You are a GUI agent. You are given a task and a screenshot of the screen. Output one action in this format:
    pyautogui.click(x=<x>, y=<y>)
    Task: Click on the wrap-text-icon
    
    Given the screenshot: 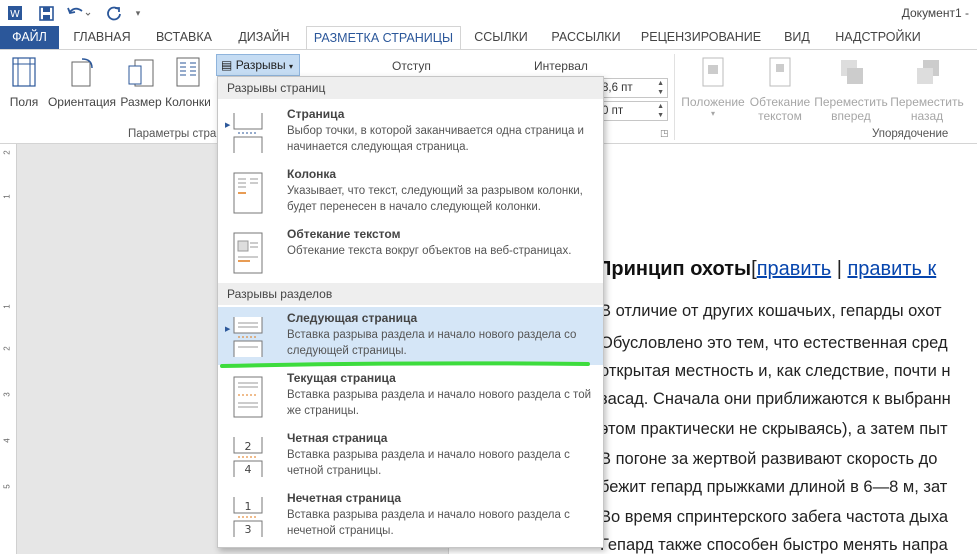 What is the action you would take?
    pyautogui.click(x=780, y=72)
    